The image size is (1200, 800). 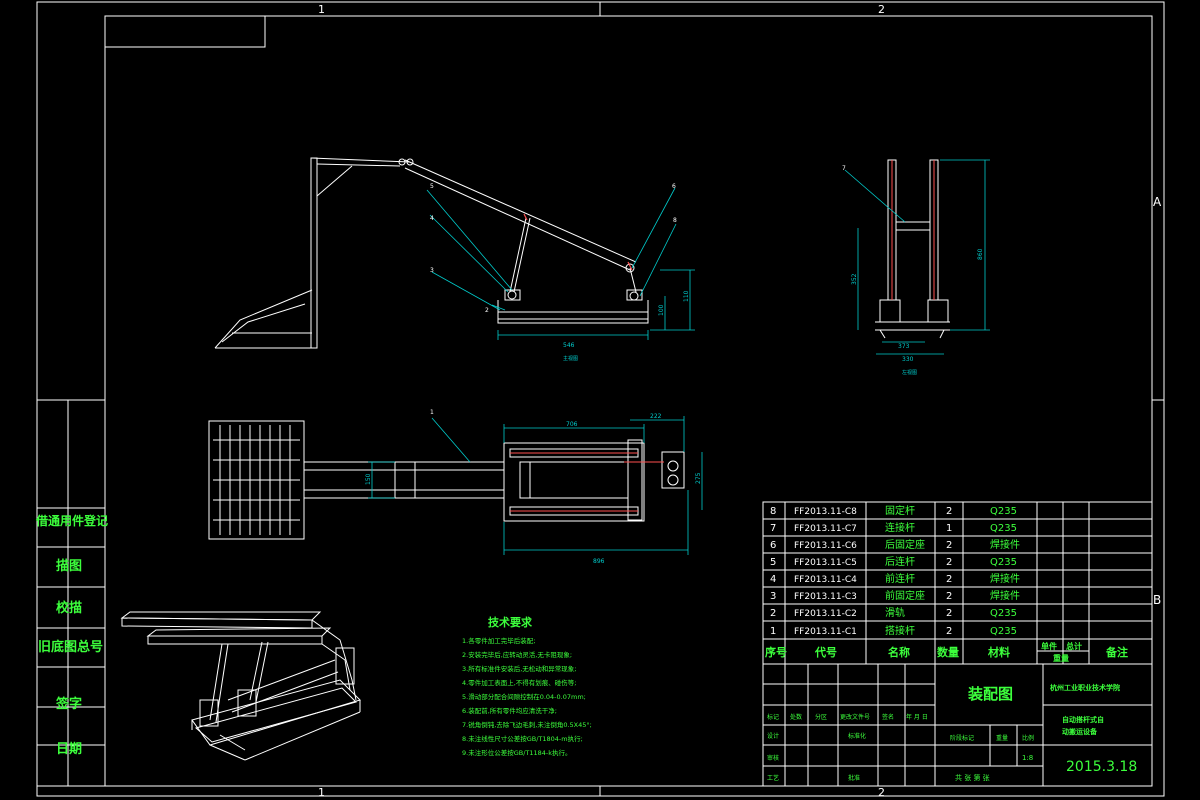 I want to click on tb-label: 设计, so click(x=773, y=736).